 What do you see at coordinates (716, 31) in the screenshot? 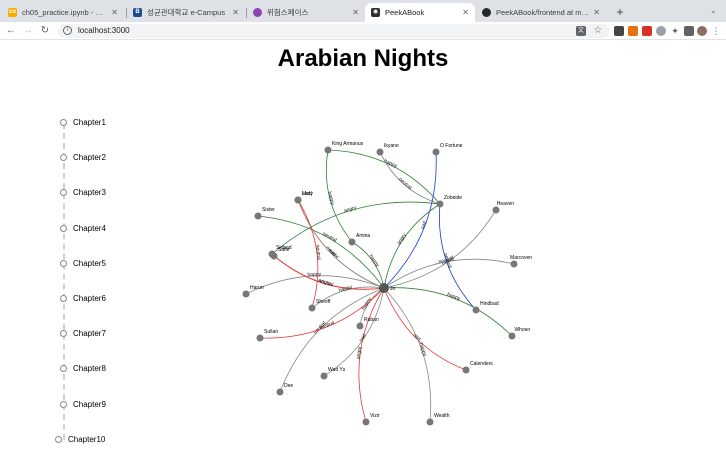
I see `menu-icon: ⋮` at bounding box center [716, 31].